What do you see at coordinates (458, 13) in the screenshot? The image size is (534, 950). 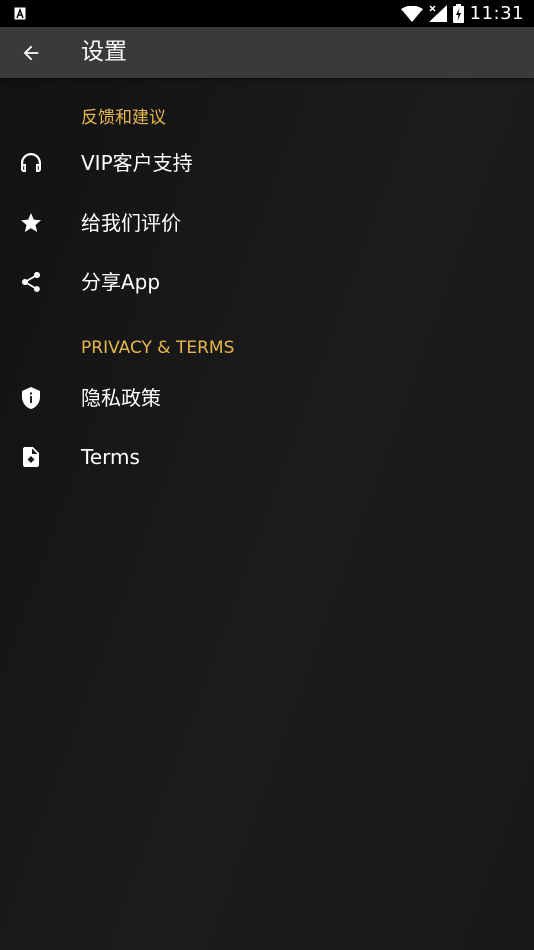 I see `battery-charging-icon` at bounding box center [458, 13].